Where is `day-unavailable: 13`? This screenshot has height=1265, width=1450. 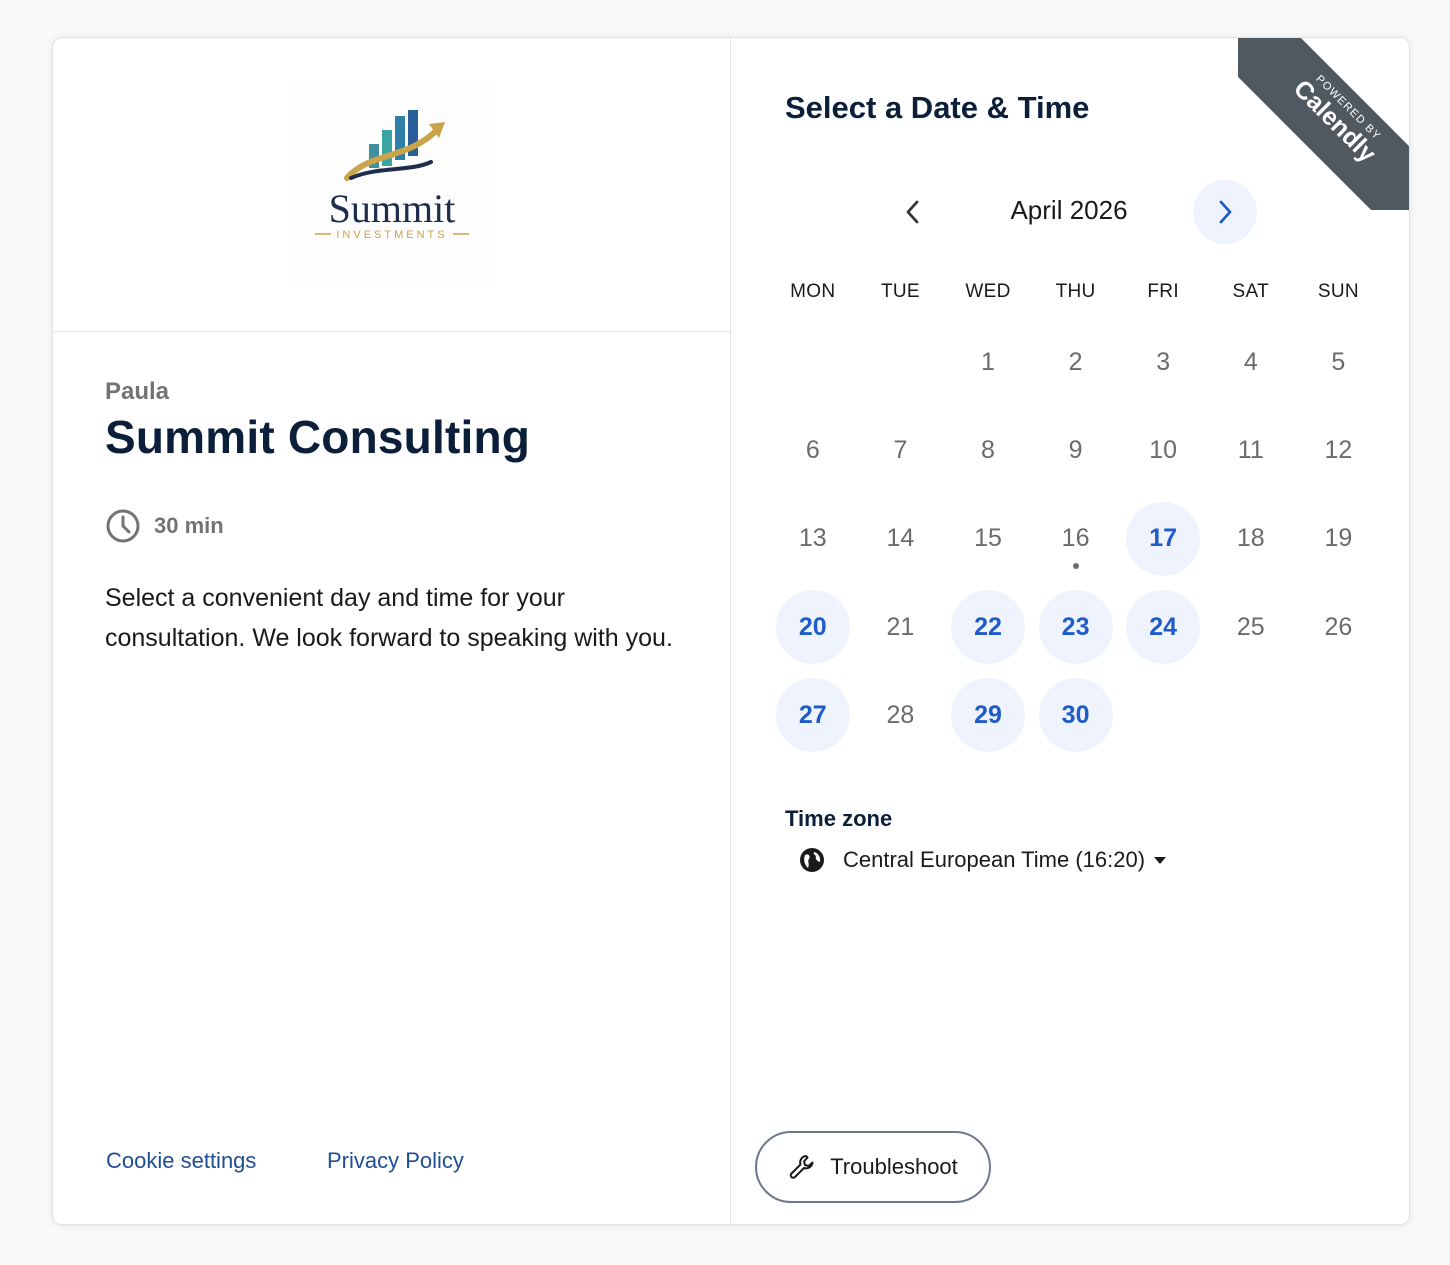 day-unavailable: 13 is located at coordinates (813, 539).